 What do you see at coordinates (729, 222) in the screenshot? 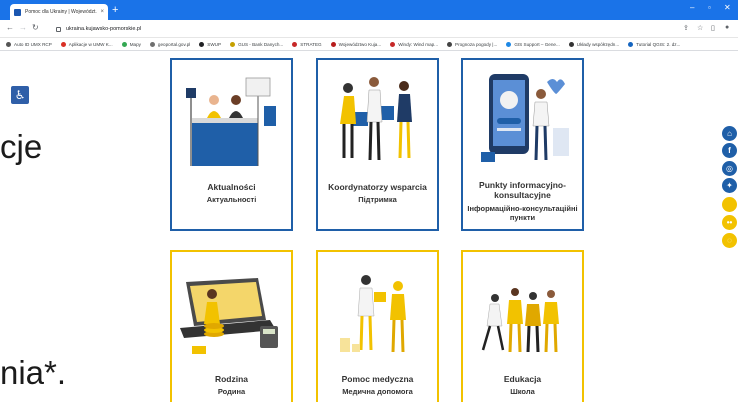
I see `flickr-icon: ••` at bounding box center [729, 222].